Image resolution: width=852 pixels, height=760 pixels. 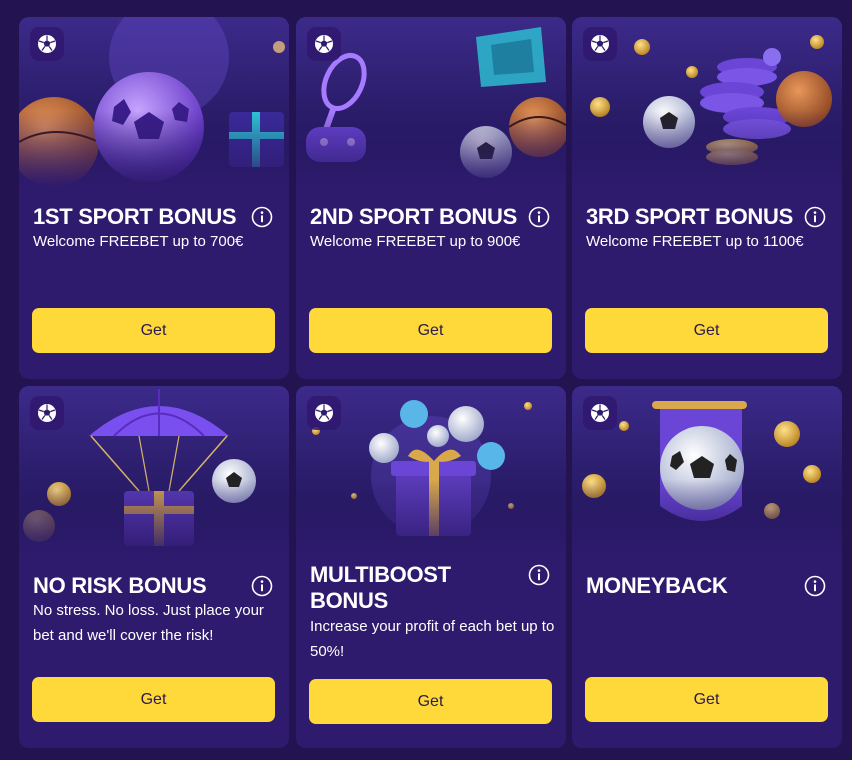 What do you see at coordinates (413, 216) in the screenshot?
I see `card-title: 2ND SPORT BONUS` at bounding box center [413, 216].